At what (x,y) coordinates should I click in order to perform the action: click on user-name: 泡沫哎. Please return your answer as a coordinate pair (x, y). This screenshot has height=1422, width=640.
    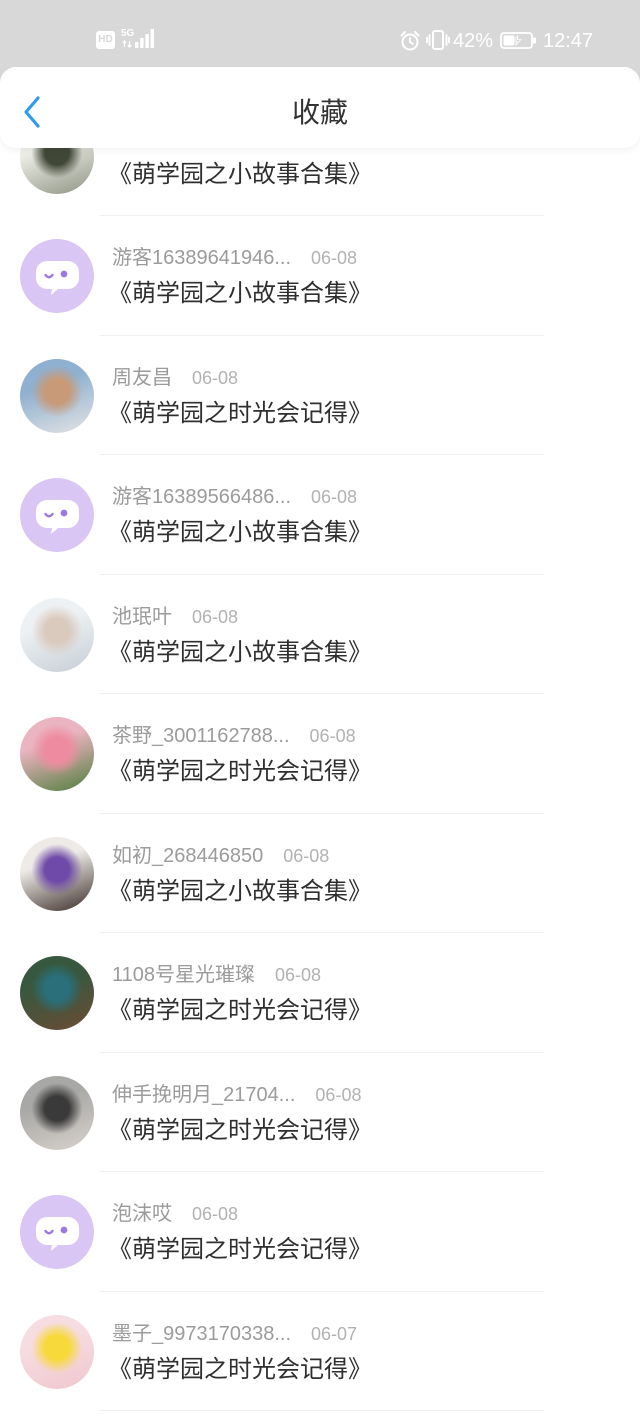
    Looking at the image, I should click on (142, 1214).